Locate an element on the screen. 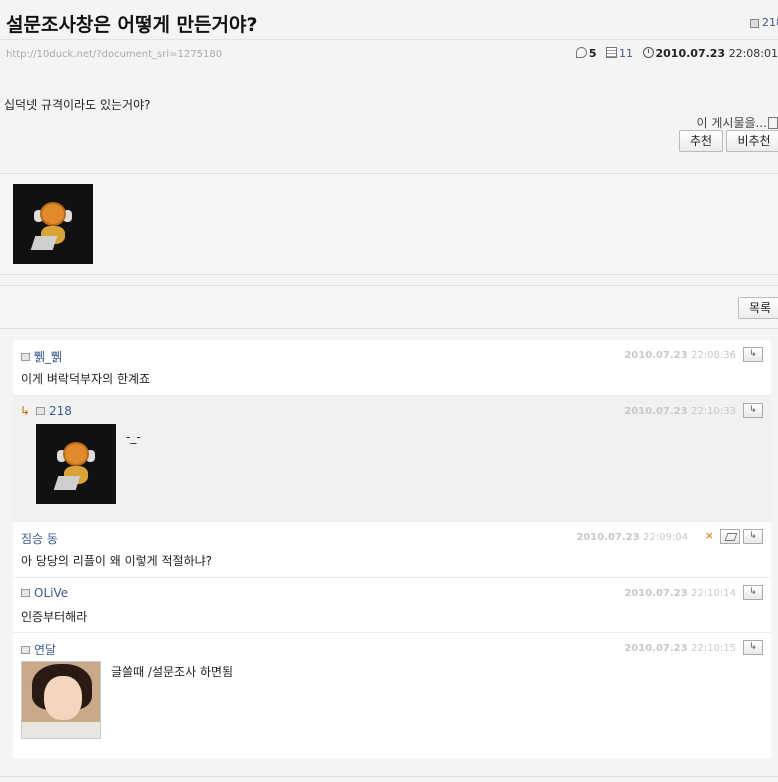 The image size is (778, 782). comment-image is located at coordinates (76, 464).